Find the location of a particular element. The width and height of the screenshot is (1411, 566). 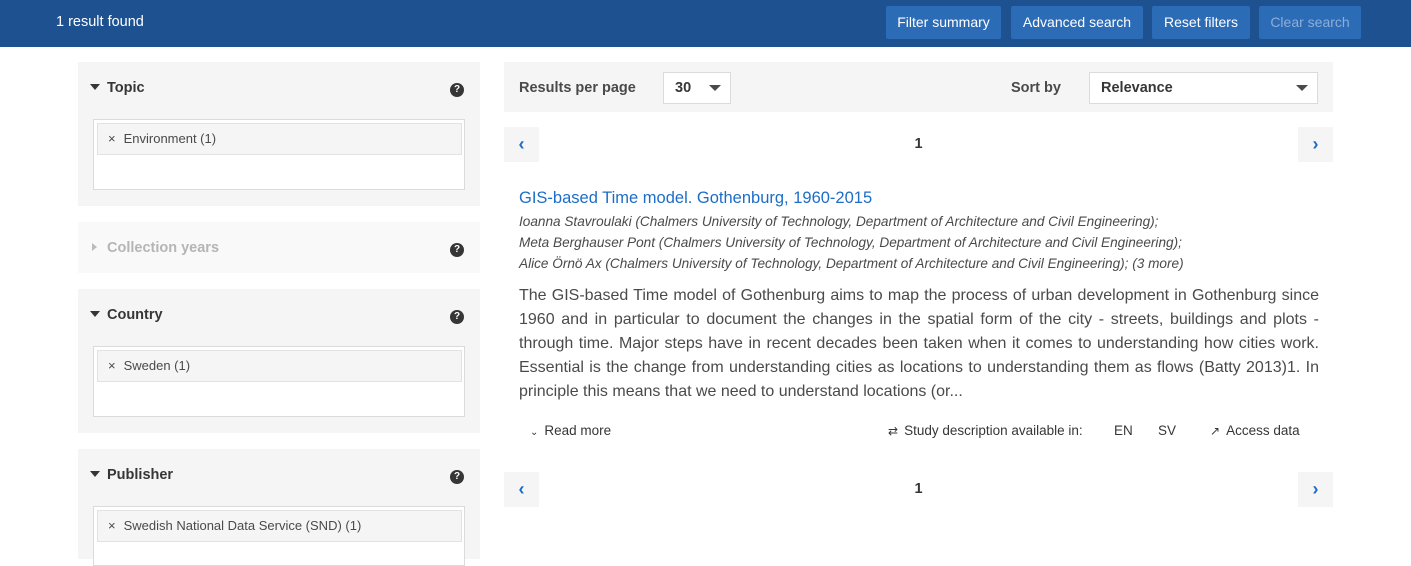

selected-tag: × Environment (1) is located at coordinates (279, 139).